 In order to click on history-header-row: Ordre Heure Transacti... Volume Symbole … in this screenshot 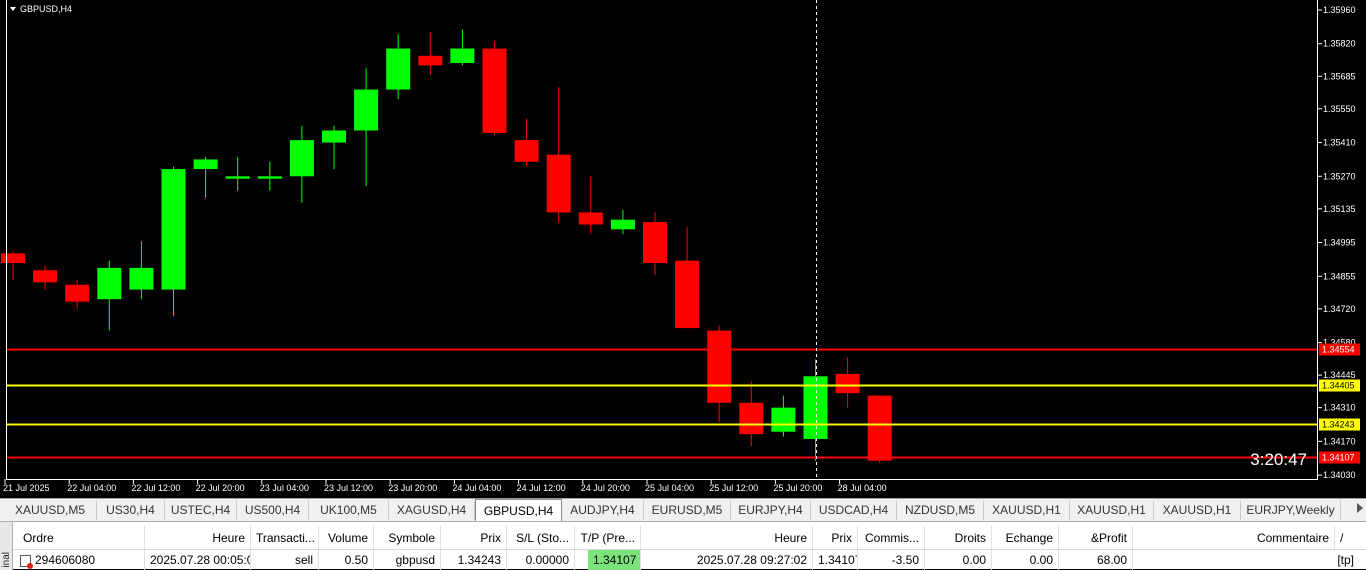, I will do `click(689, 538)`.